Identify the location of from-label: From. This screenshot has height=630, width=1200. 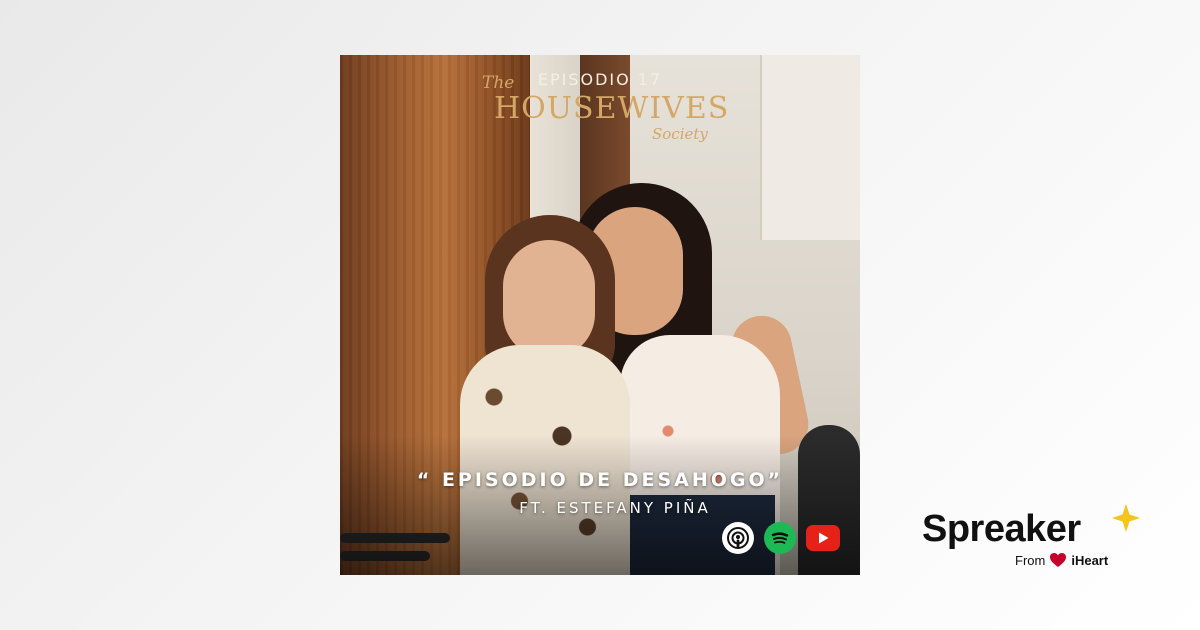
(1030, 560).